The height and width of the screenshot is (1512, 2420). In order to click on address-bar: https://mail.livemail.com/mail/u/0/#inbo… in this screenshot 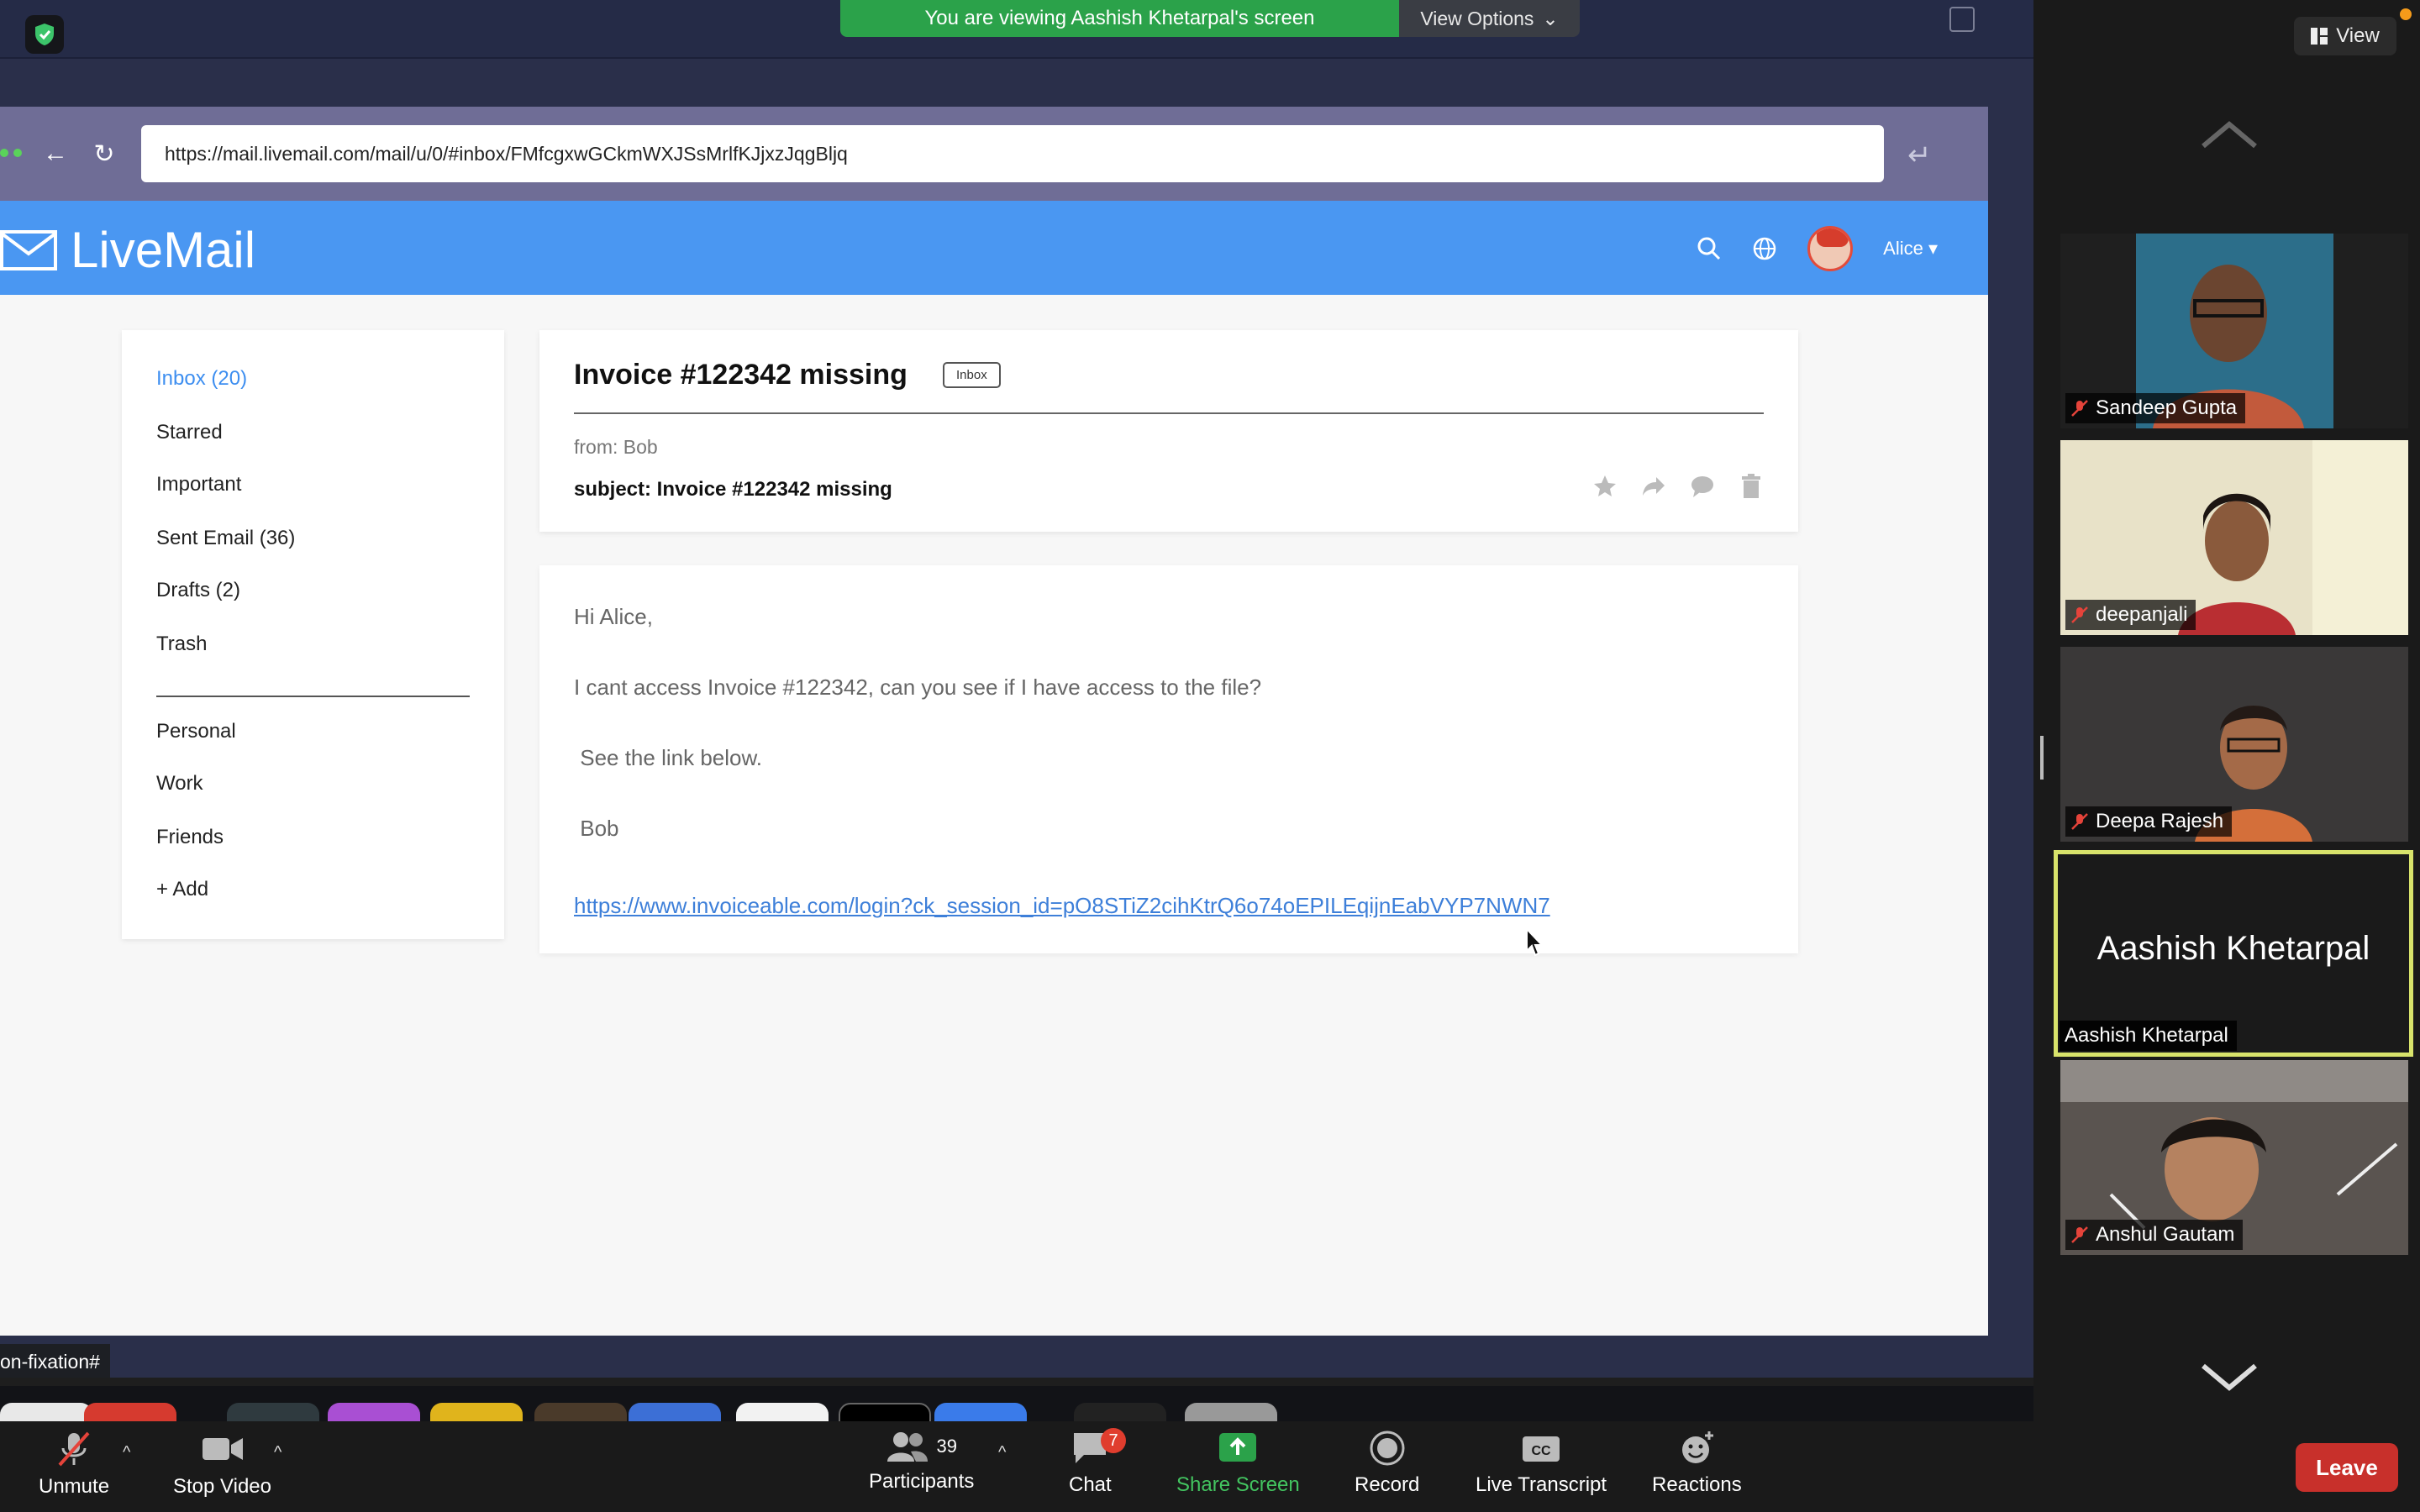, I will do `click(1013, 153)`.